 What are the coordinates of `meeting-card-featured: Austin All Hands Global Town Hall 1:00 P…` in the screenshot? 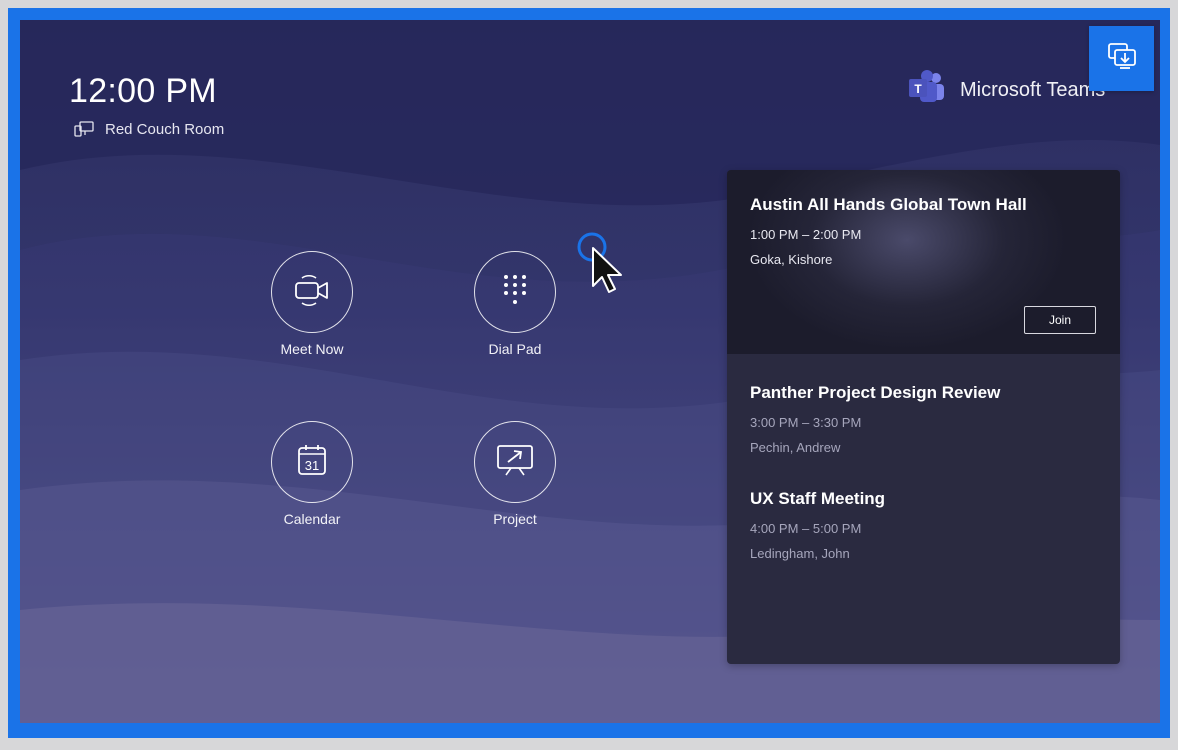 It's located at (923, 262).